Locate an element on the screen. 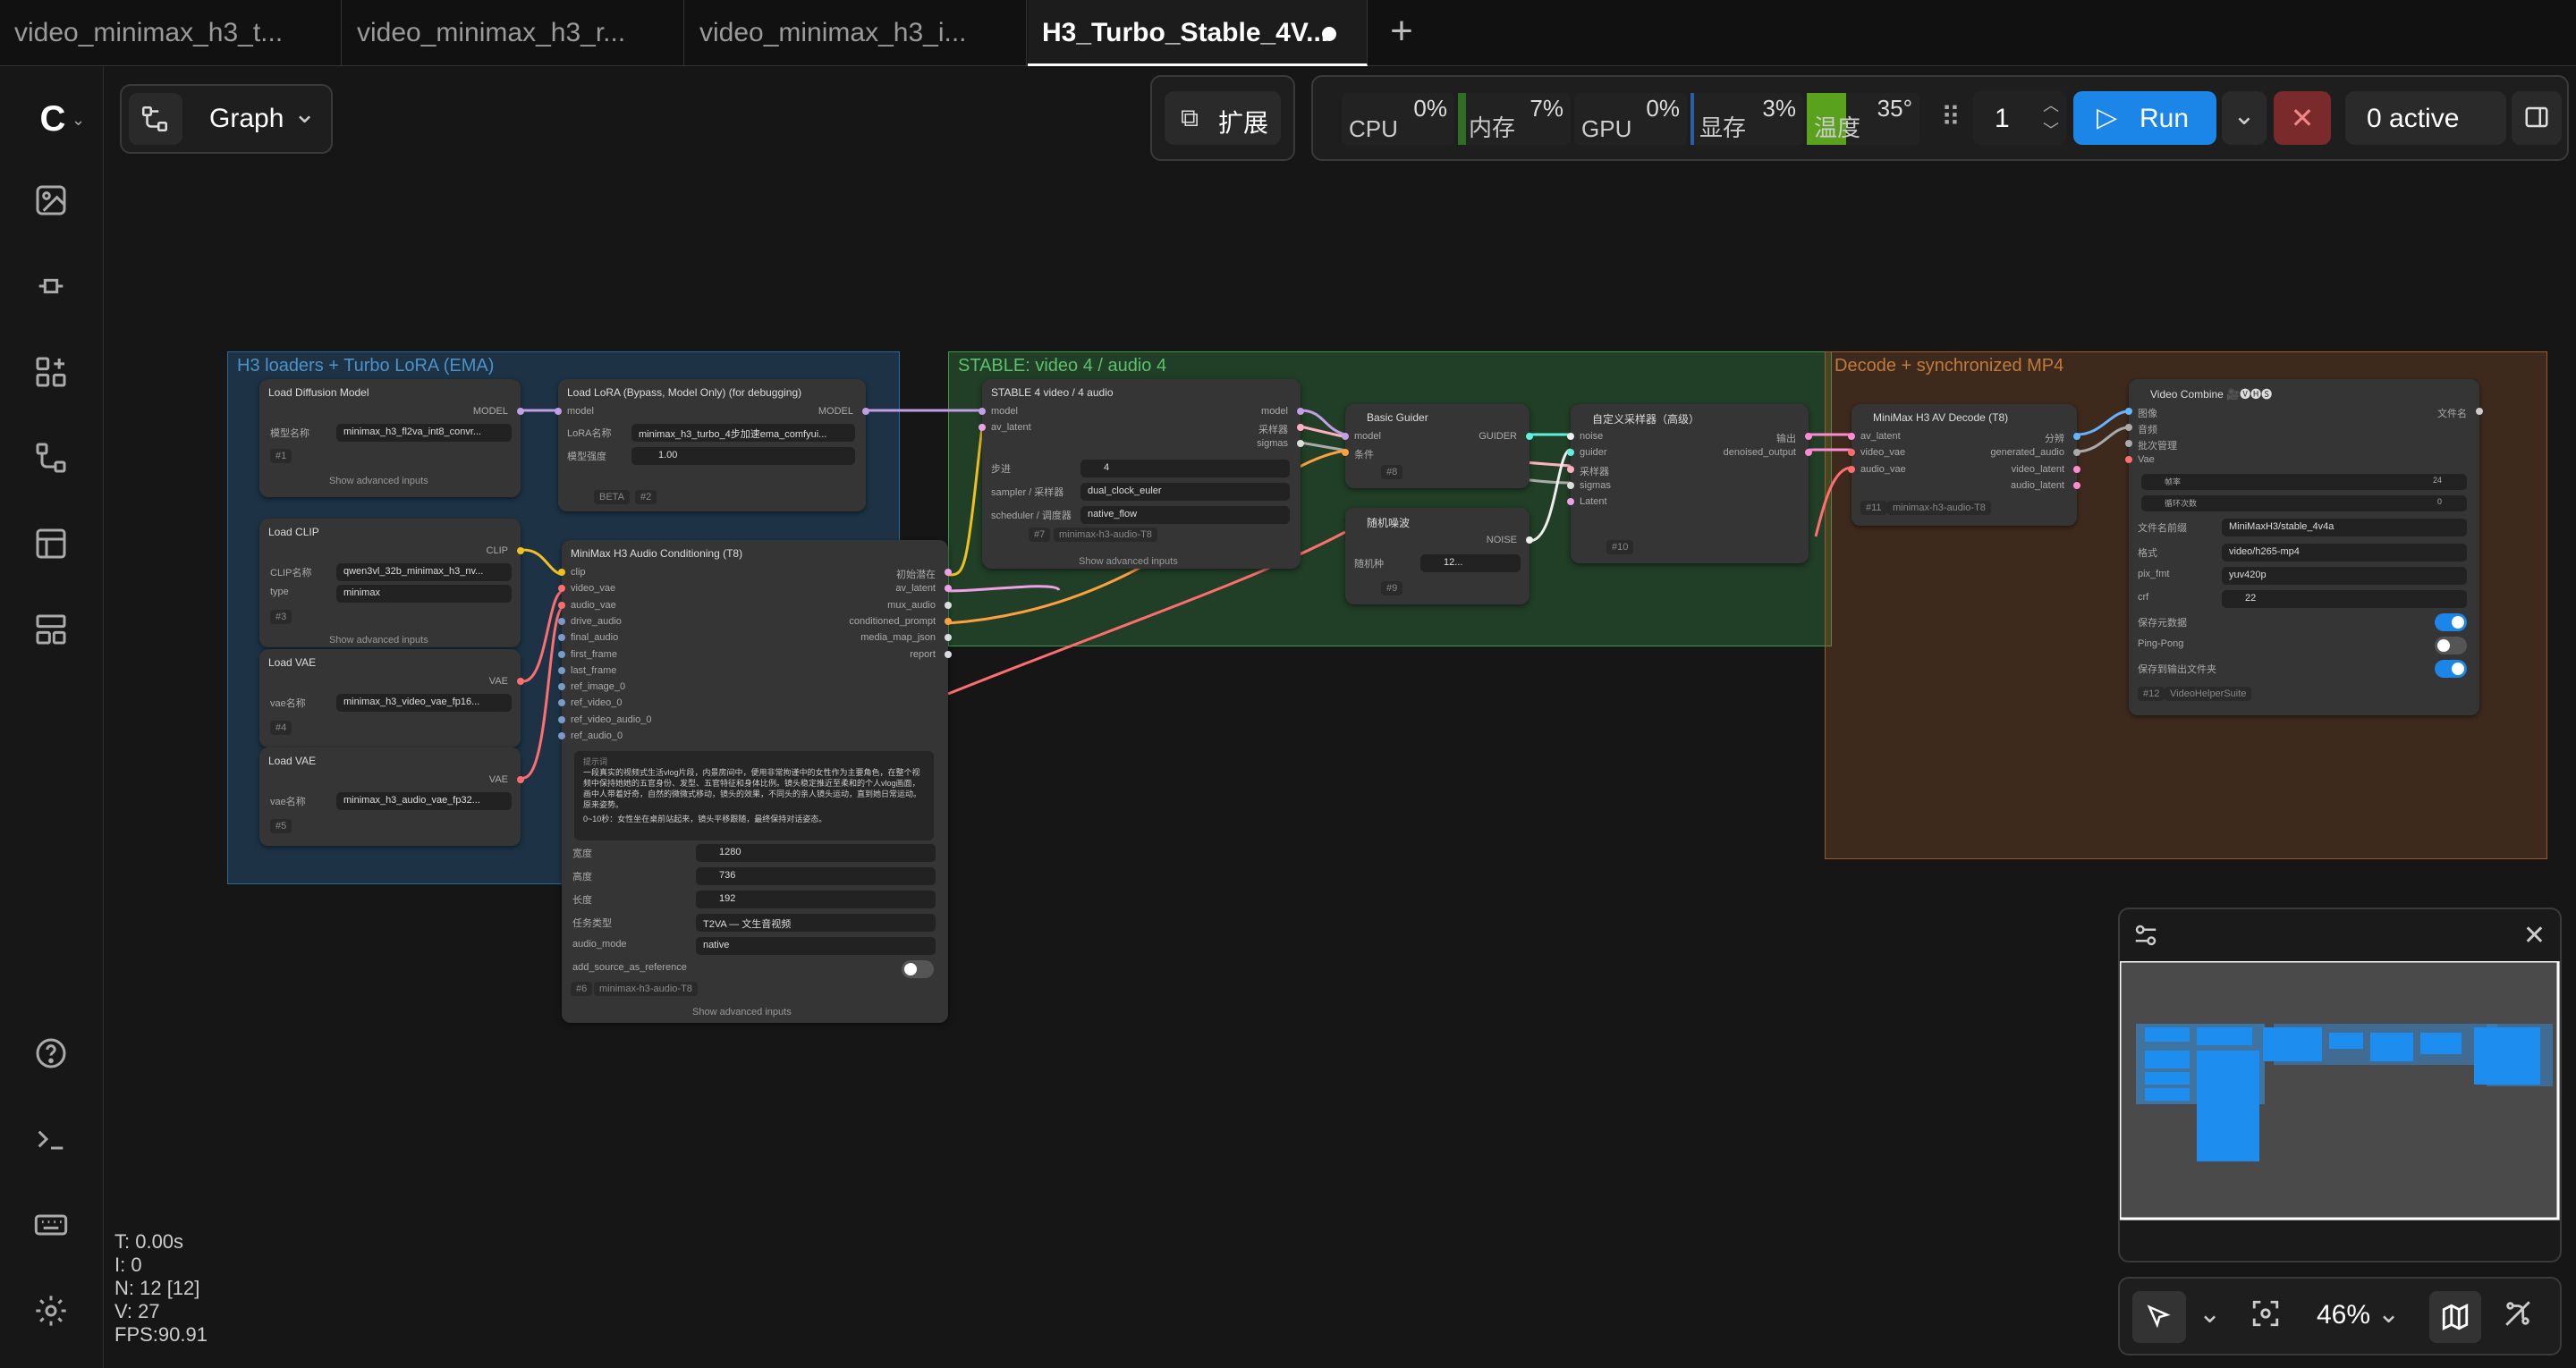 The image size is (2576, 1368). node-random-noise: 随机噪波 NOISE 随机种 12... #9 is located at coordinates (1439, 556).